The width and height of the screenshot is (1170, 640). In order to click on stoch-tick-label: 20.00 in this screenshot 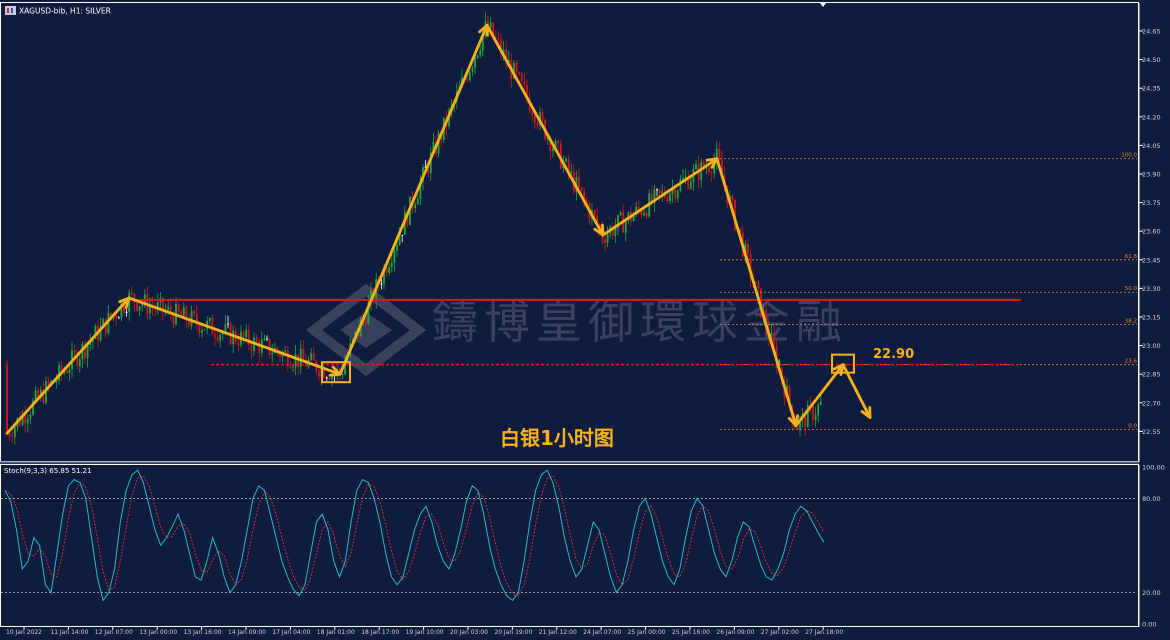, I will do `click(1151, 593)`.